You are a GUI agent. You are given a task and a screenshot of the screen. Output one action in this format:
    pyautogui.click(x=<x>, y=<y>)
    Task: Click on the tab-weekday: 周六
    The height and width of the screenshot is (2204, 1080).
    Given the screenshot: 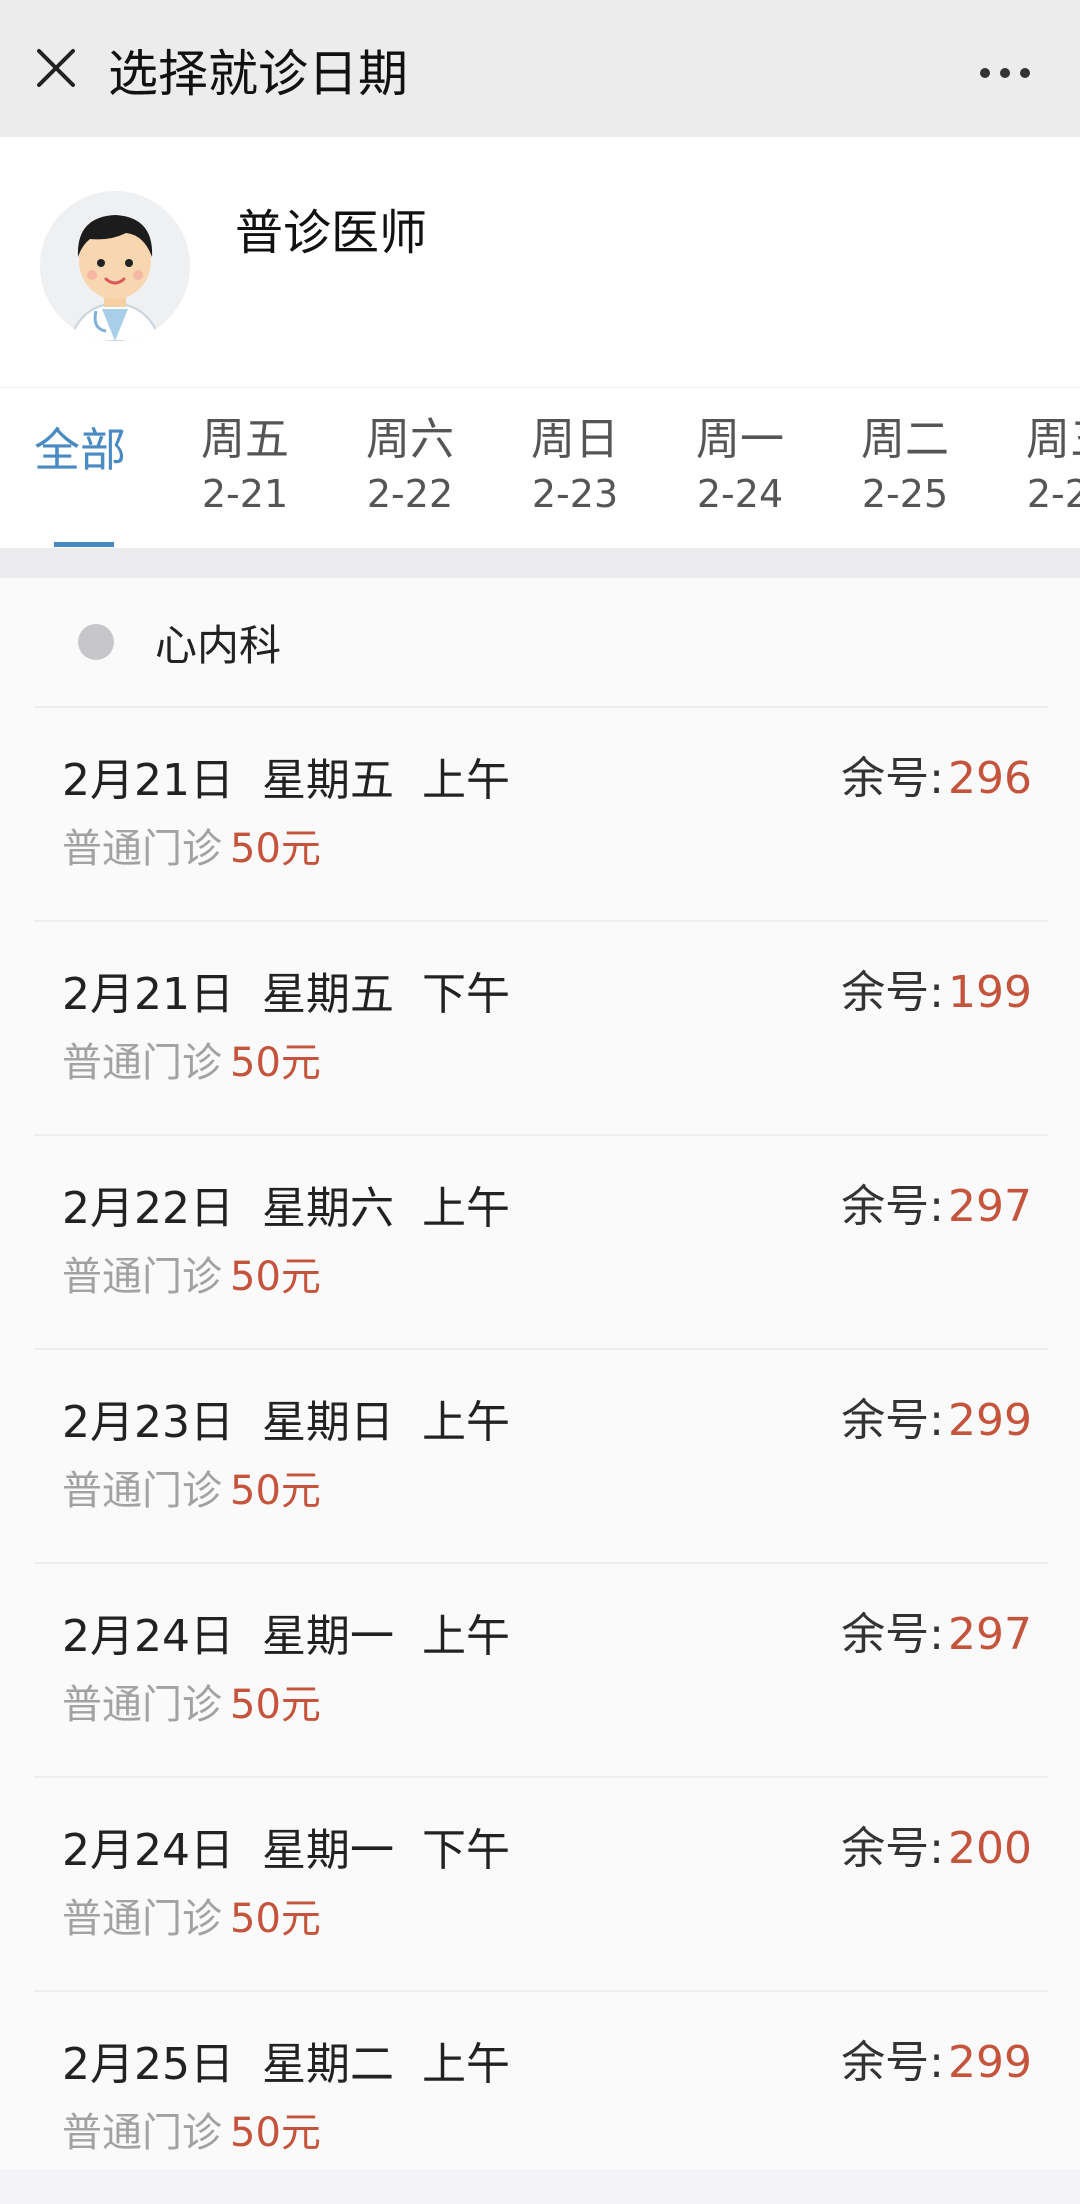 What is the action you would take?
    pyautogui.click(x=410, y=439)
    